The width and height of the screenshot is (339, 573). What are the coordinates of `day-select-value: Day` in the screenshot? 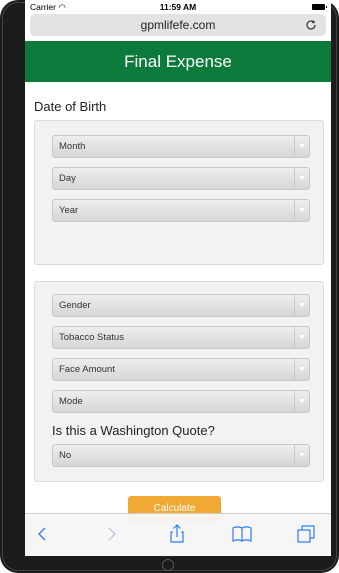 It's located at (67, 178).